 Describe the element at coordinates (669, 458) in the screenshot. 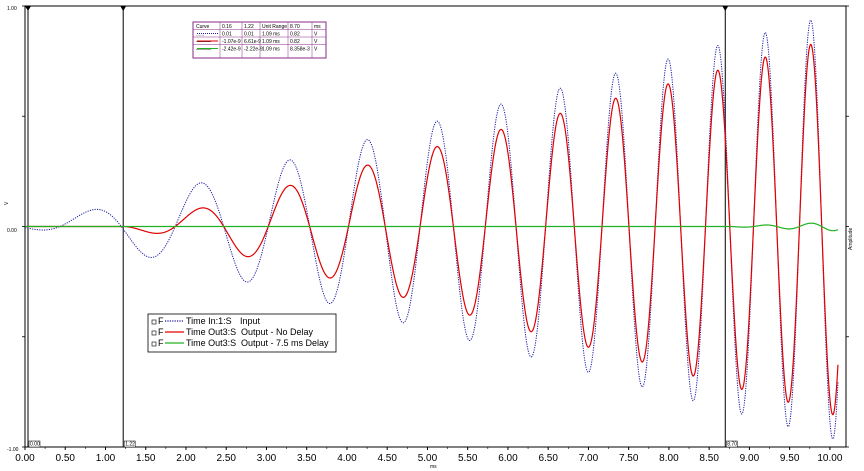

I see `x-tick-label: 8.00` at that location.